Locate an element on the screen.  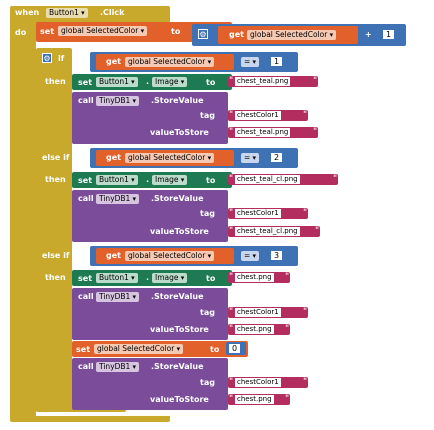
number-zero-block: 0 is located at coordinates (236, 348).